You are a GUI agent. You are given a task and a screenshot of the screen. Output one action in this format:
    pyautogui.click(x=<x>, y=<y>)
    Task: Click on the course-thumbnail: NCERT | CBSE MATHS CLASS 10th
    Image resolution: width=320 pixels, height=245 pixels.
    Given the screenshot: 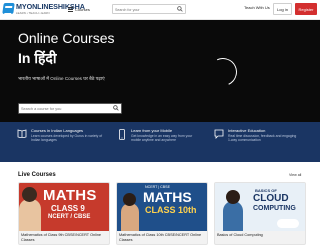 What is the action you would take?
    pyautogui.click(x=162, y=207)
    